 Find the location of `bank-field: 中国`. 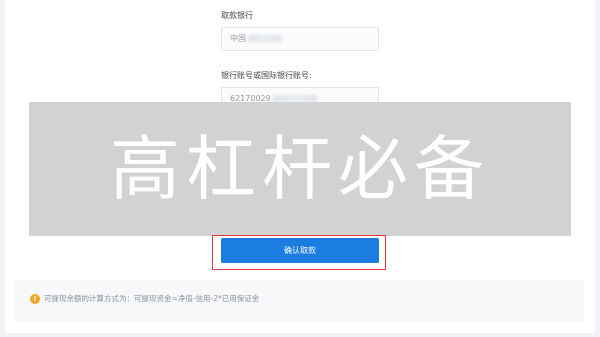

bank-field: 中国 is located at coordinates (300, 39).